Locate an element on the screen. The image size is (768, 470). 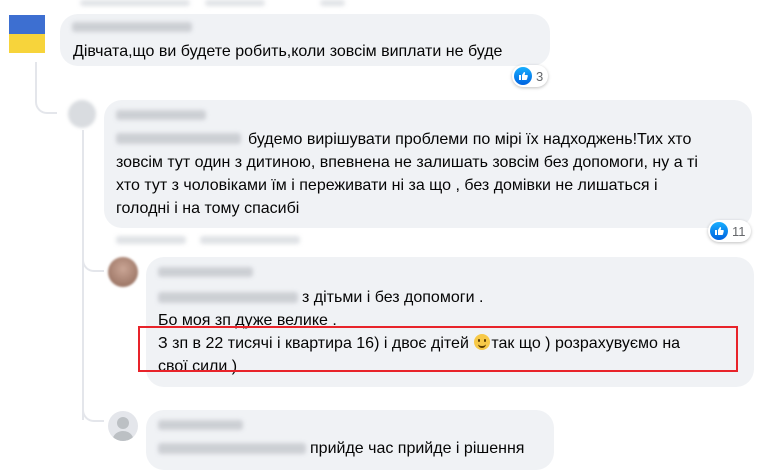
reaction-count-value: 11 is located at coordinates (739, 231).